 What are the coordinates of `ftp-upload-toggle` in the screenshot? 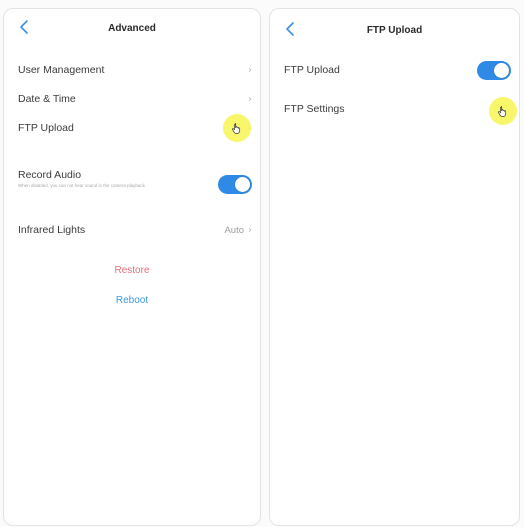 It's located at (494, 70).